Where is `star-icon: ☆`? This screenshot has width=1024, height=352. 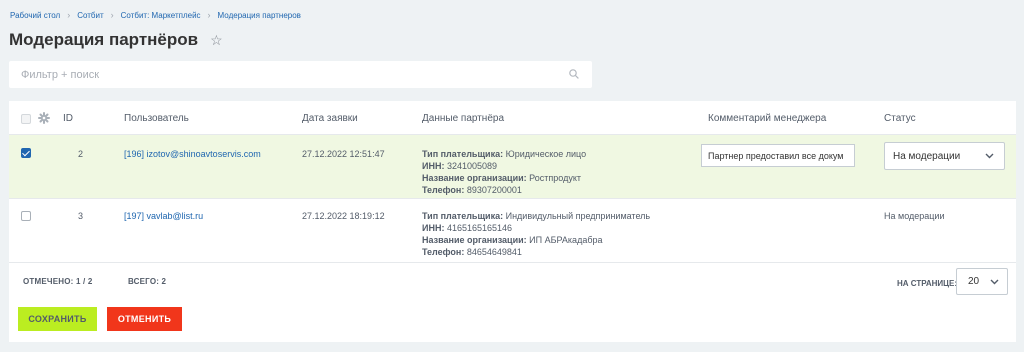
star-icon: ☆ is located at coordinates (216, 40).